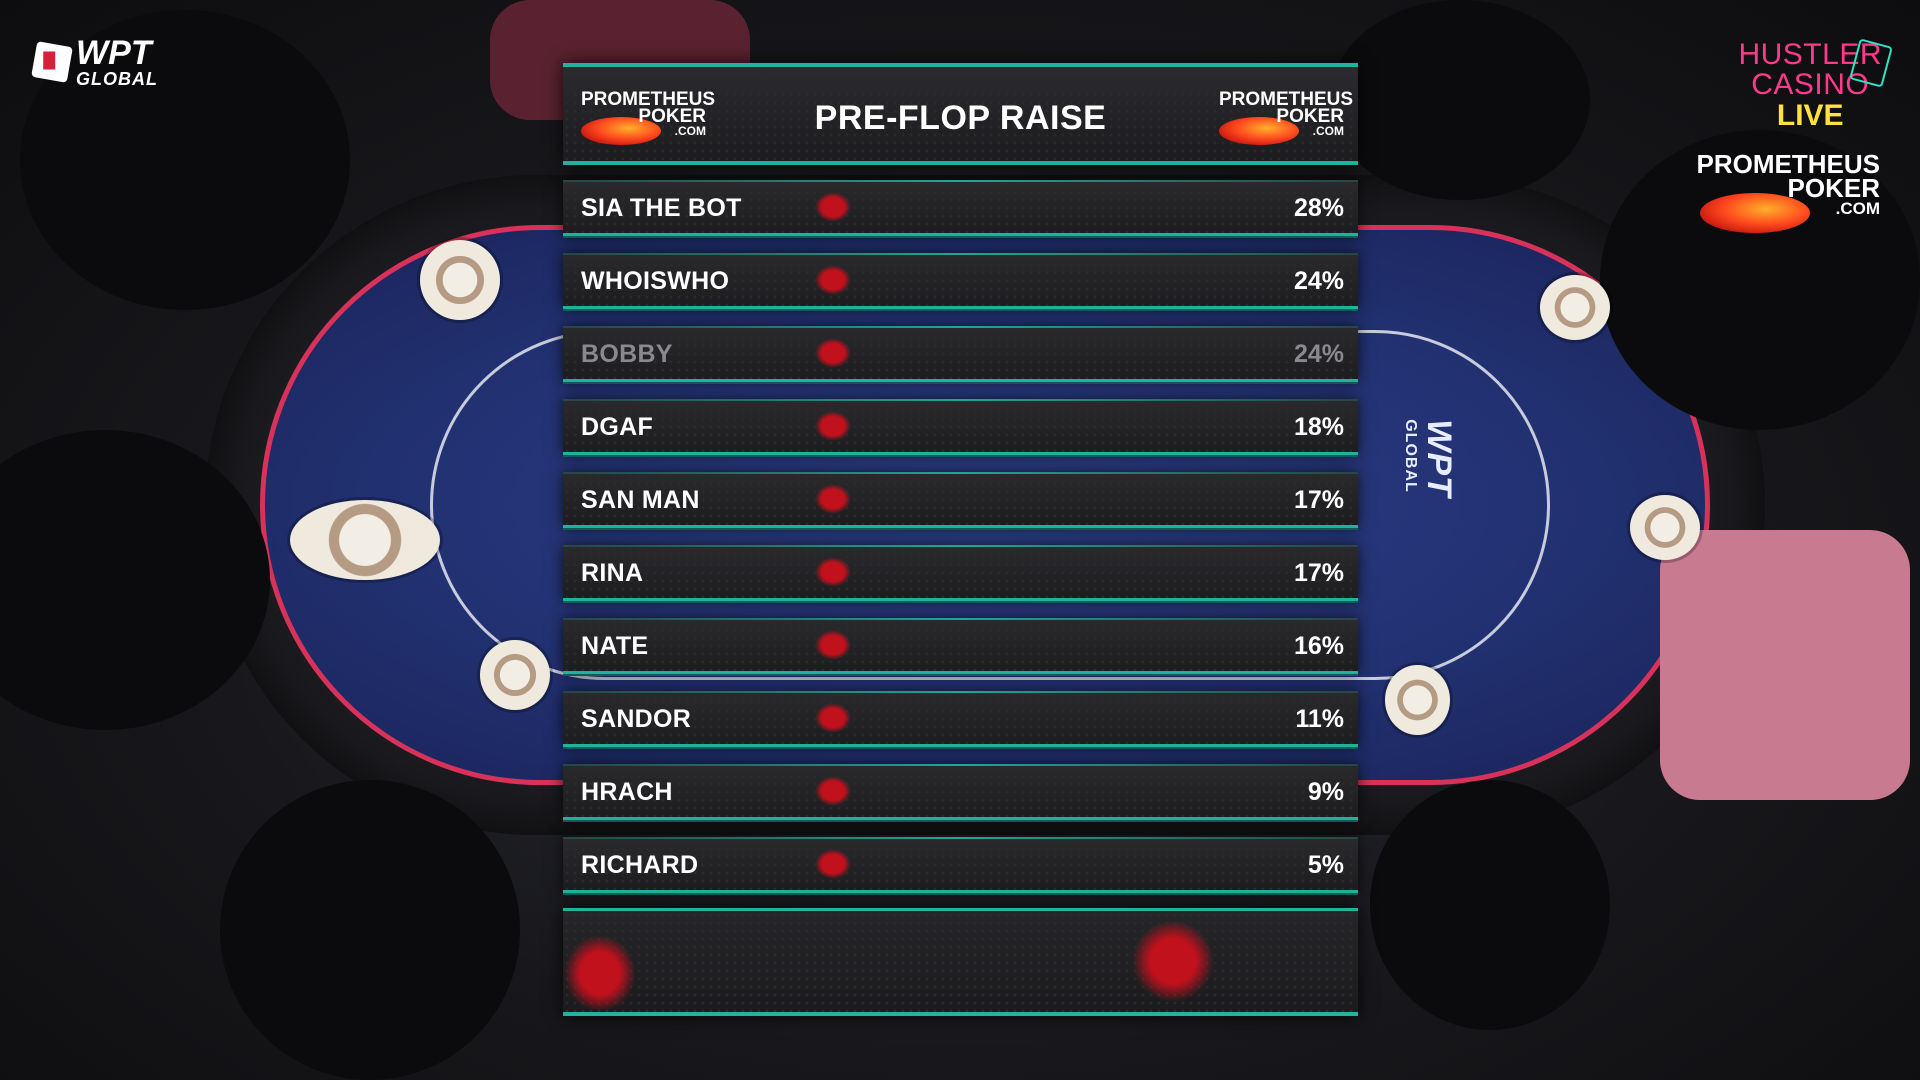 Image resolution: width=1920 pixels, height=1080 pixels. What do you see at coordinates (627, 354) in the screenshot?
I see `player-name: BOBBY` at bounding box center [627, 354].